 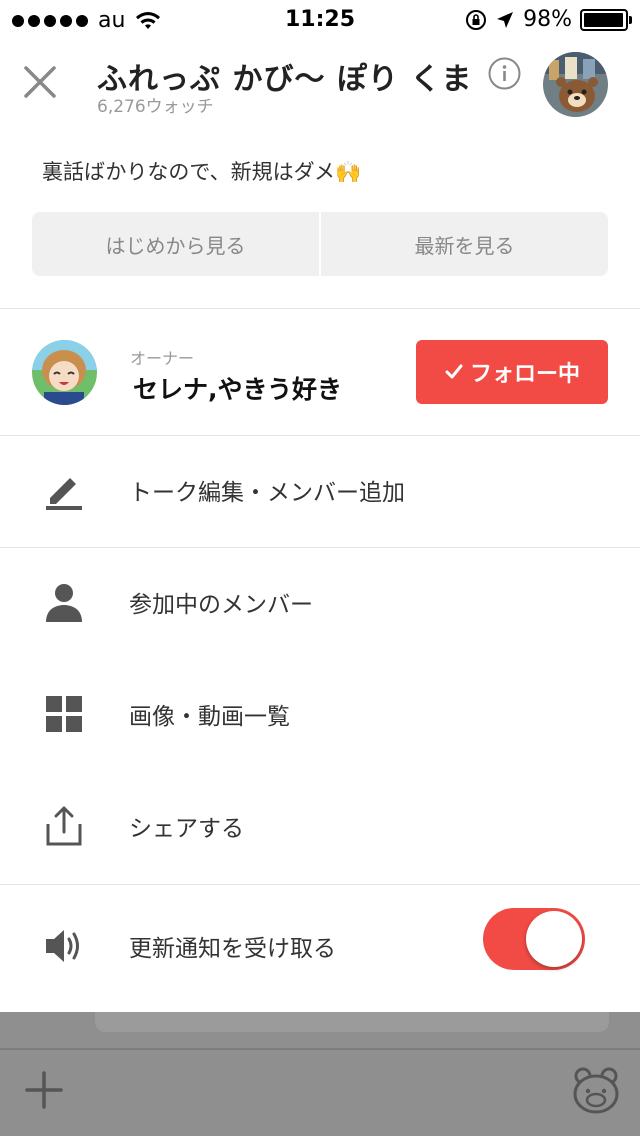 What do you see at coordinates (155, 107) in the screenshot?
I see `watch-count: 6,276ウォッチ` at bounding box center [155, 107].